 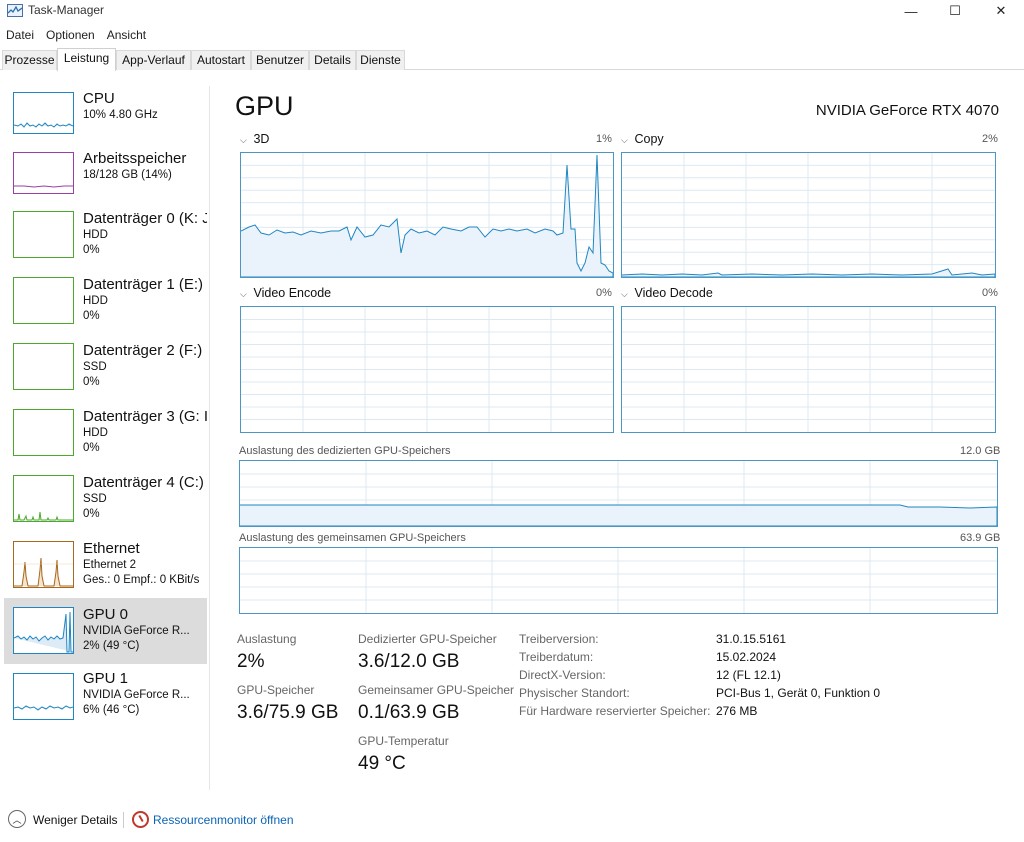 What do you see at coordinates (43, 630) in the screenshot?
I see `gpu-0-thumbnail-graph` at bounding box center [43, 630].